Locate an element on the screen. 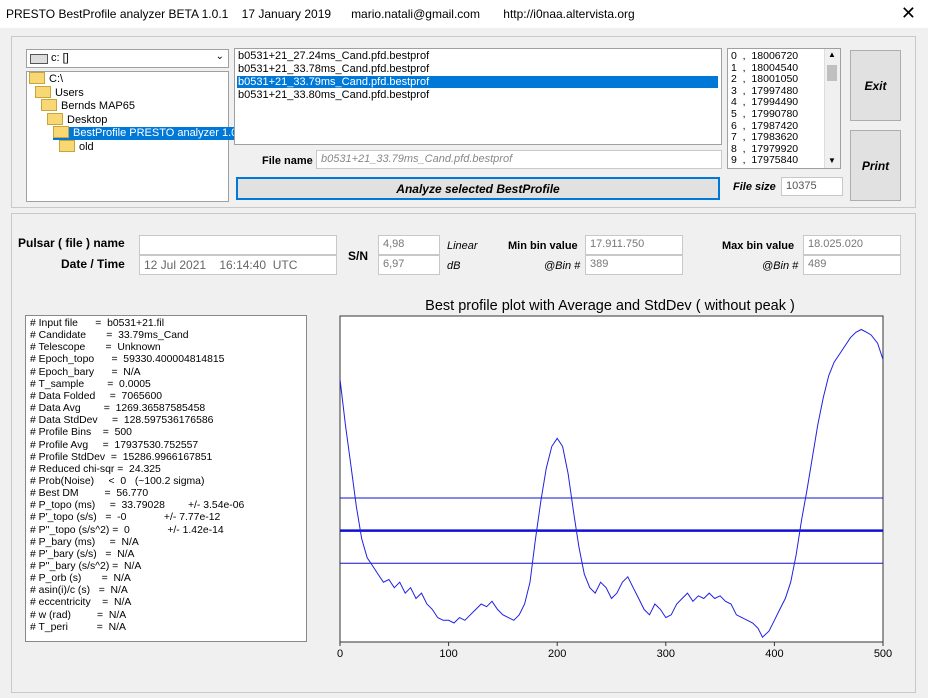 This screenshot has width=928, height=698. sn-linear-label: Linear is located at coordinates (462, 246).